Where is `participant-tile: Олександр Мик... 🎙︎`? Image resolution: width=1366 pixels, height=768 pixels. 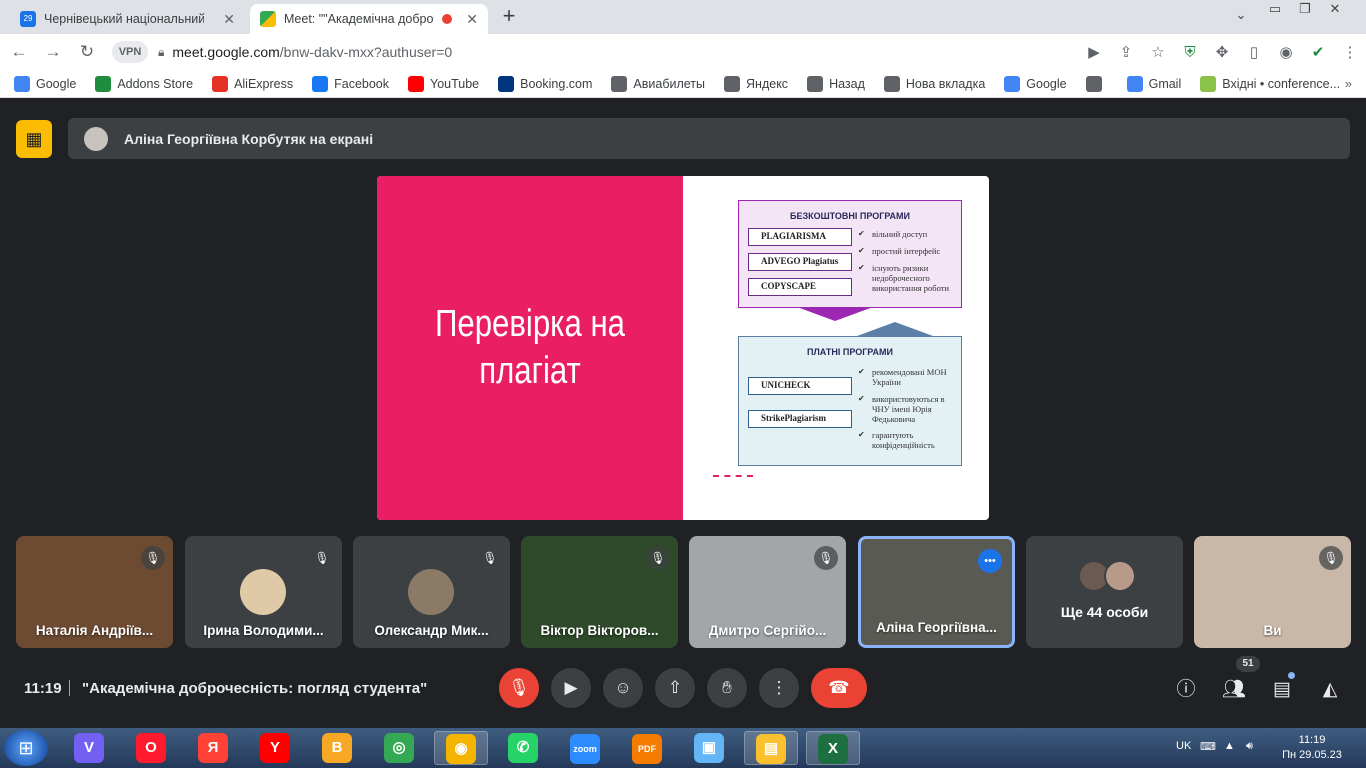 participant-tile: Олександр Мик... 🎙︎ is located at coordinates (431, 592).